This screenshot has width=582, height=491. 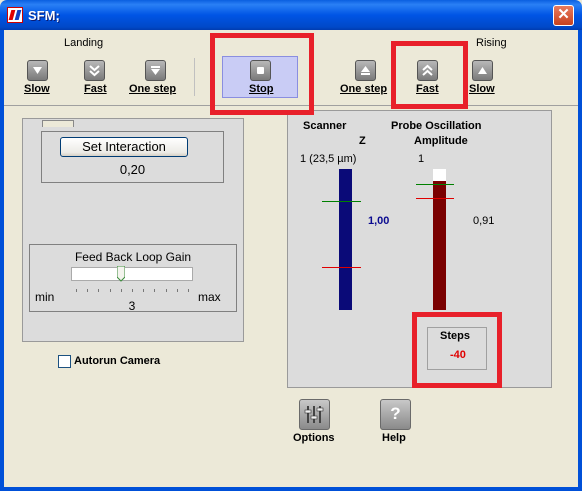 What do you see at coordinates (194, 77) in the screenshot?
I see `toolbar-separator` at bounding box center [194, 77].